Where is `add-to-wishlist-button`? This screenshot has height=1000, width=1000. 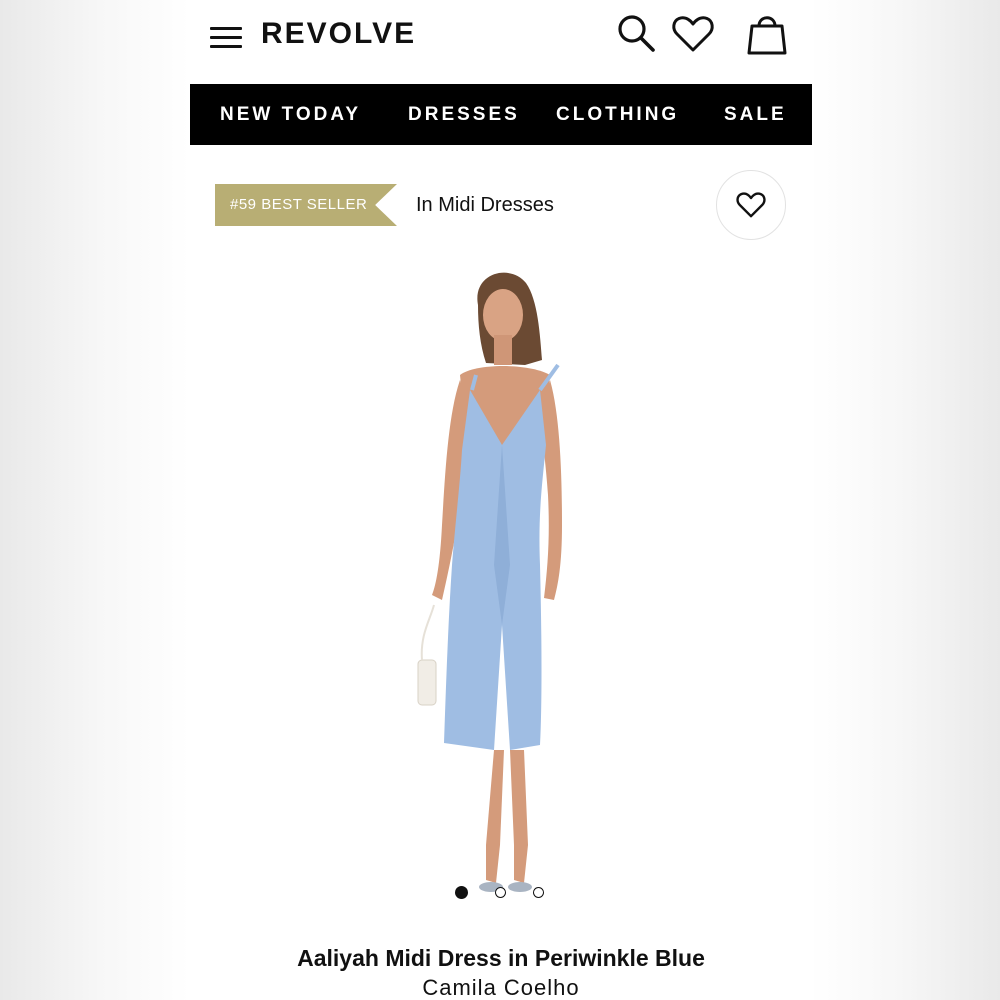 add-to-wishlist-button is located at coordinates (751, 205).